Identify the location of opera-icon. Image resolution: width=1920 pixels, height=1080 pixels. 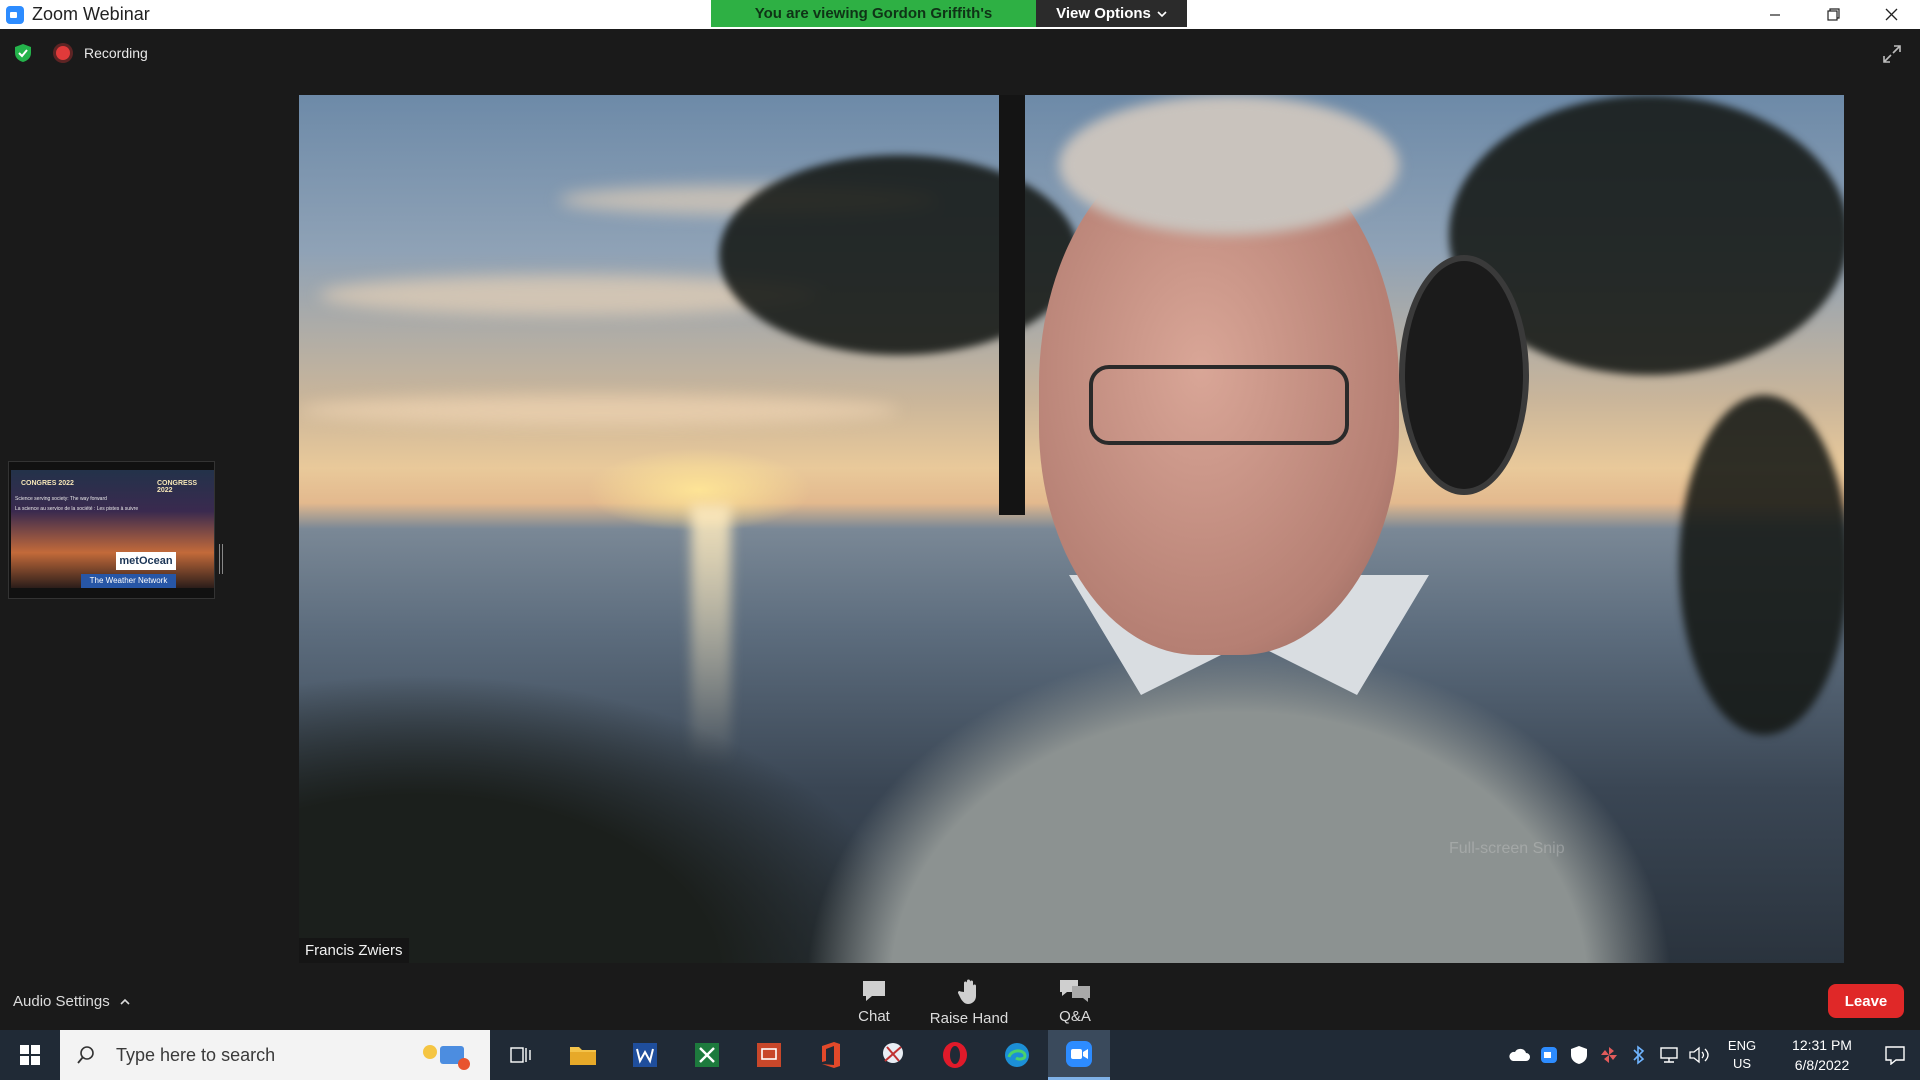
(955, 1055).